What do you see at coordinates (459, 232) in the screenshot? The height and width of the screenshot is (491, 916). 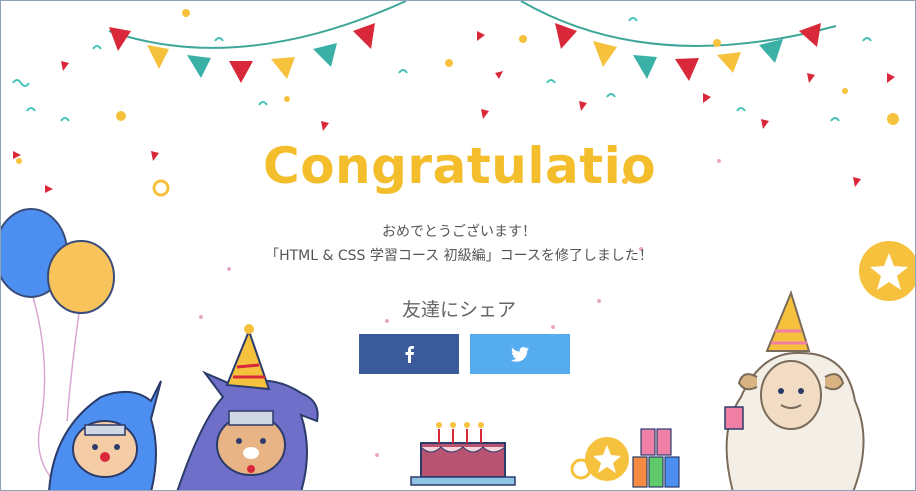 I see `congrats-message: おめでとうございます！` at bounding box center [459, 232].